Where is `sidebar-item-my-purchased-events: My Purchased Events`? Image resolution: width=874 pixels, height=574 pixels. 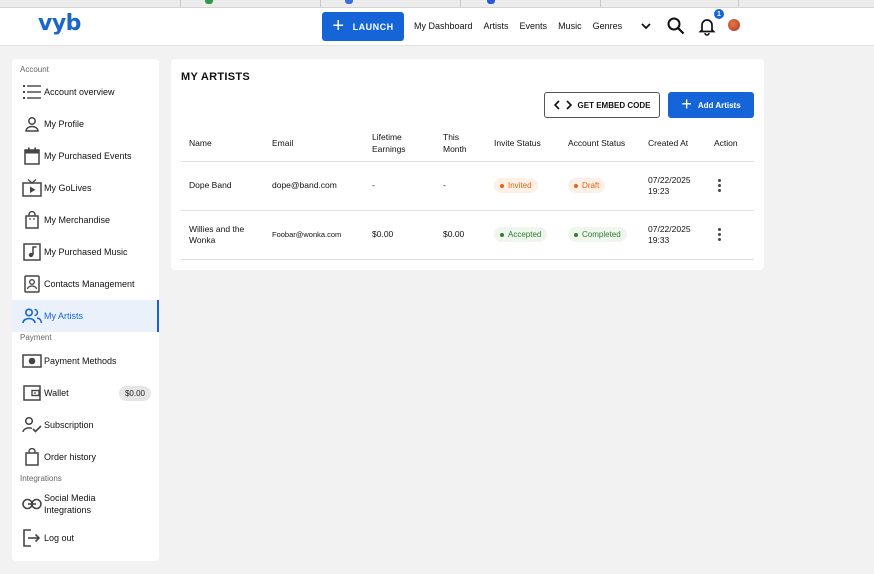
sidebar-item-my-purchased-events: My Purchased Events is located at coordinates (85, 156).